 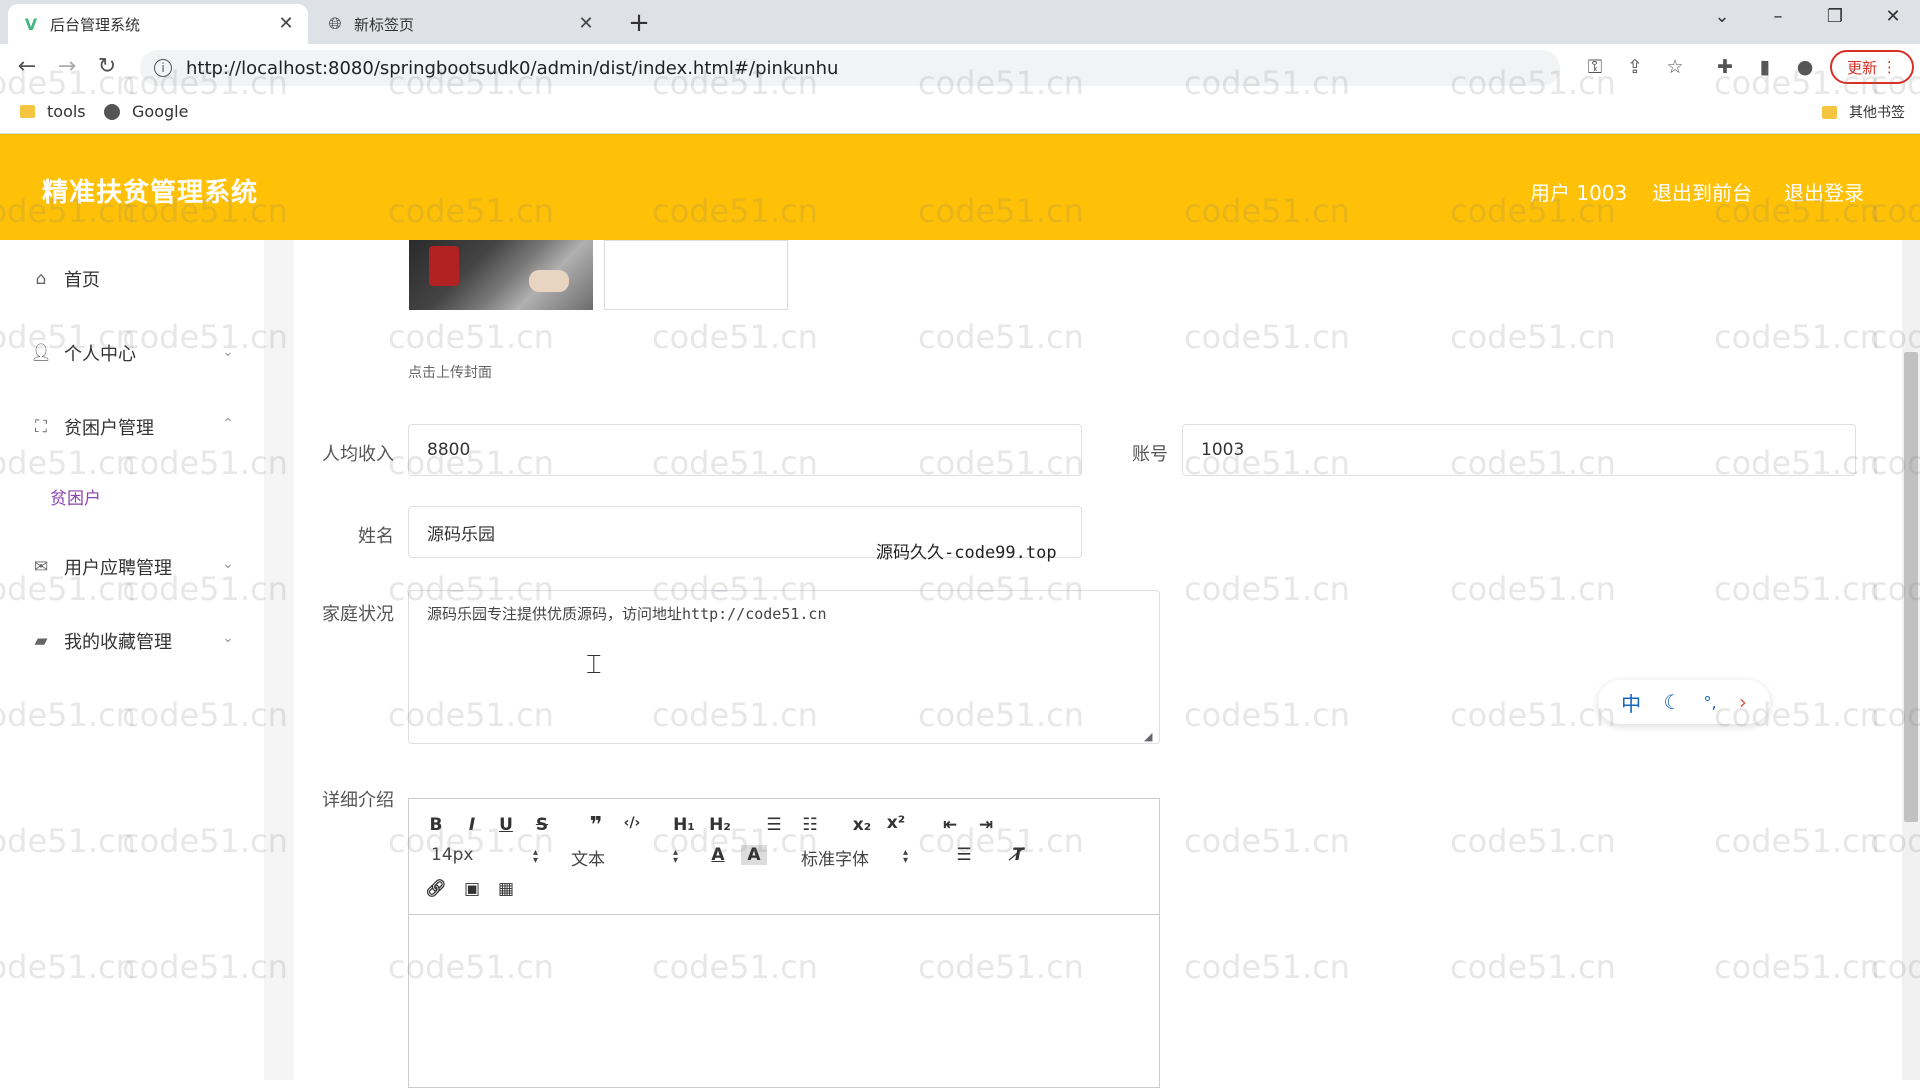 I want to click on tab-admin: V 后台管理系统 ✕, so click(x=158, y=24).